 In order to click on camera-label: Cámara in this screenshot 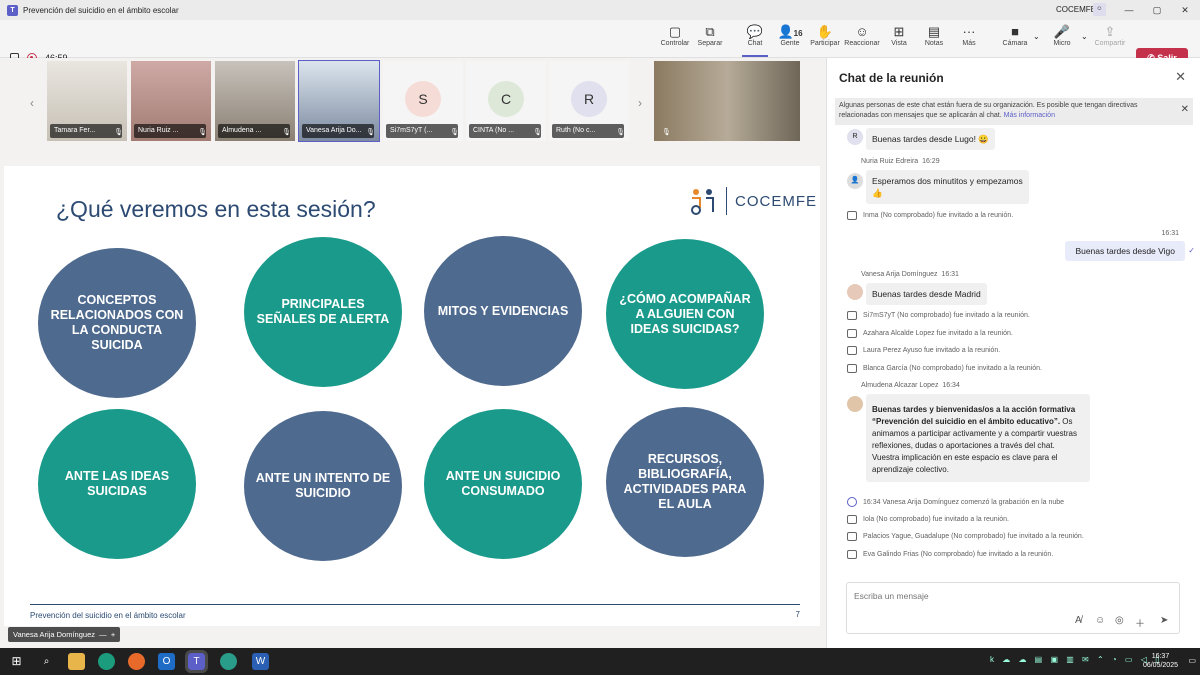, I will do `click(1015, 43)`.